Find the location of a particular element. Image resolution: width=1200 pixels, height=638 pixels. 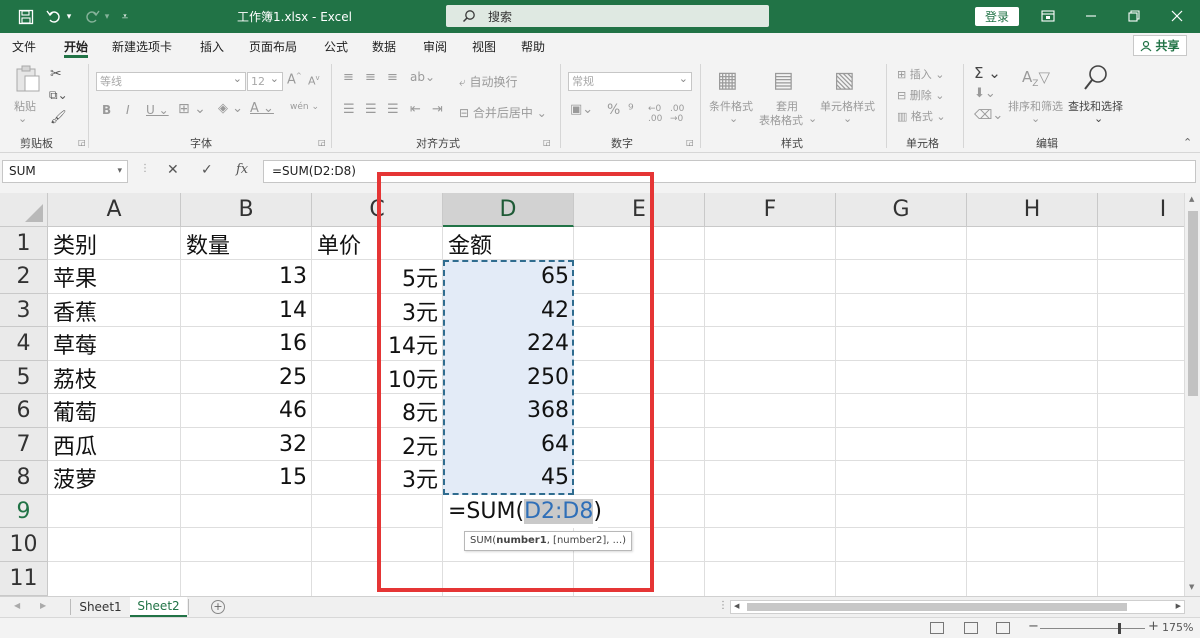

conditional-formatting-icon: ▦ is located at coordinates (727, 80).